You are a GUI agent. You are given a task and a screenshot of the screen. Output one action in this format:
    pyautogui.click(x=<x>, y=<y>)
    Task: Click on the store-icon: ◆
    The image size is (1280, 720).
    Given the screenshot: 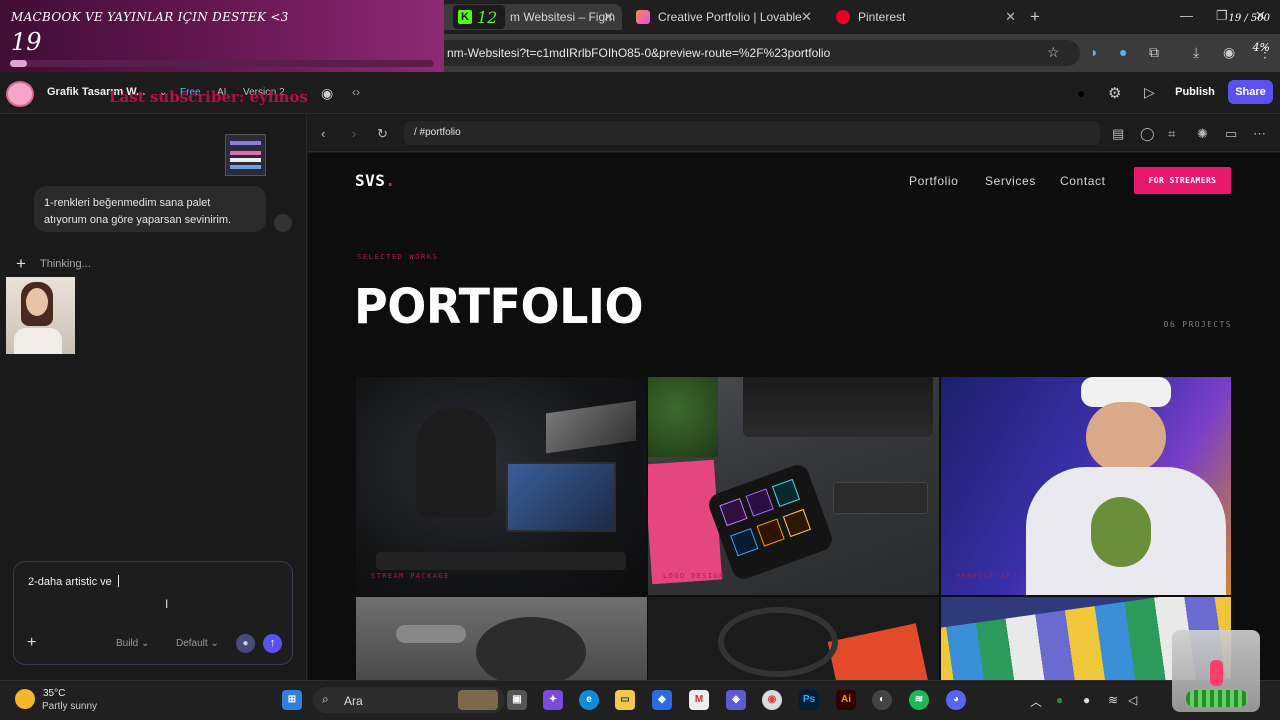 What is the action you would take?
    pyautogui.click(x=662, y=700)
    